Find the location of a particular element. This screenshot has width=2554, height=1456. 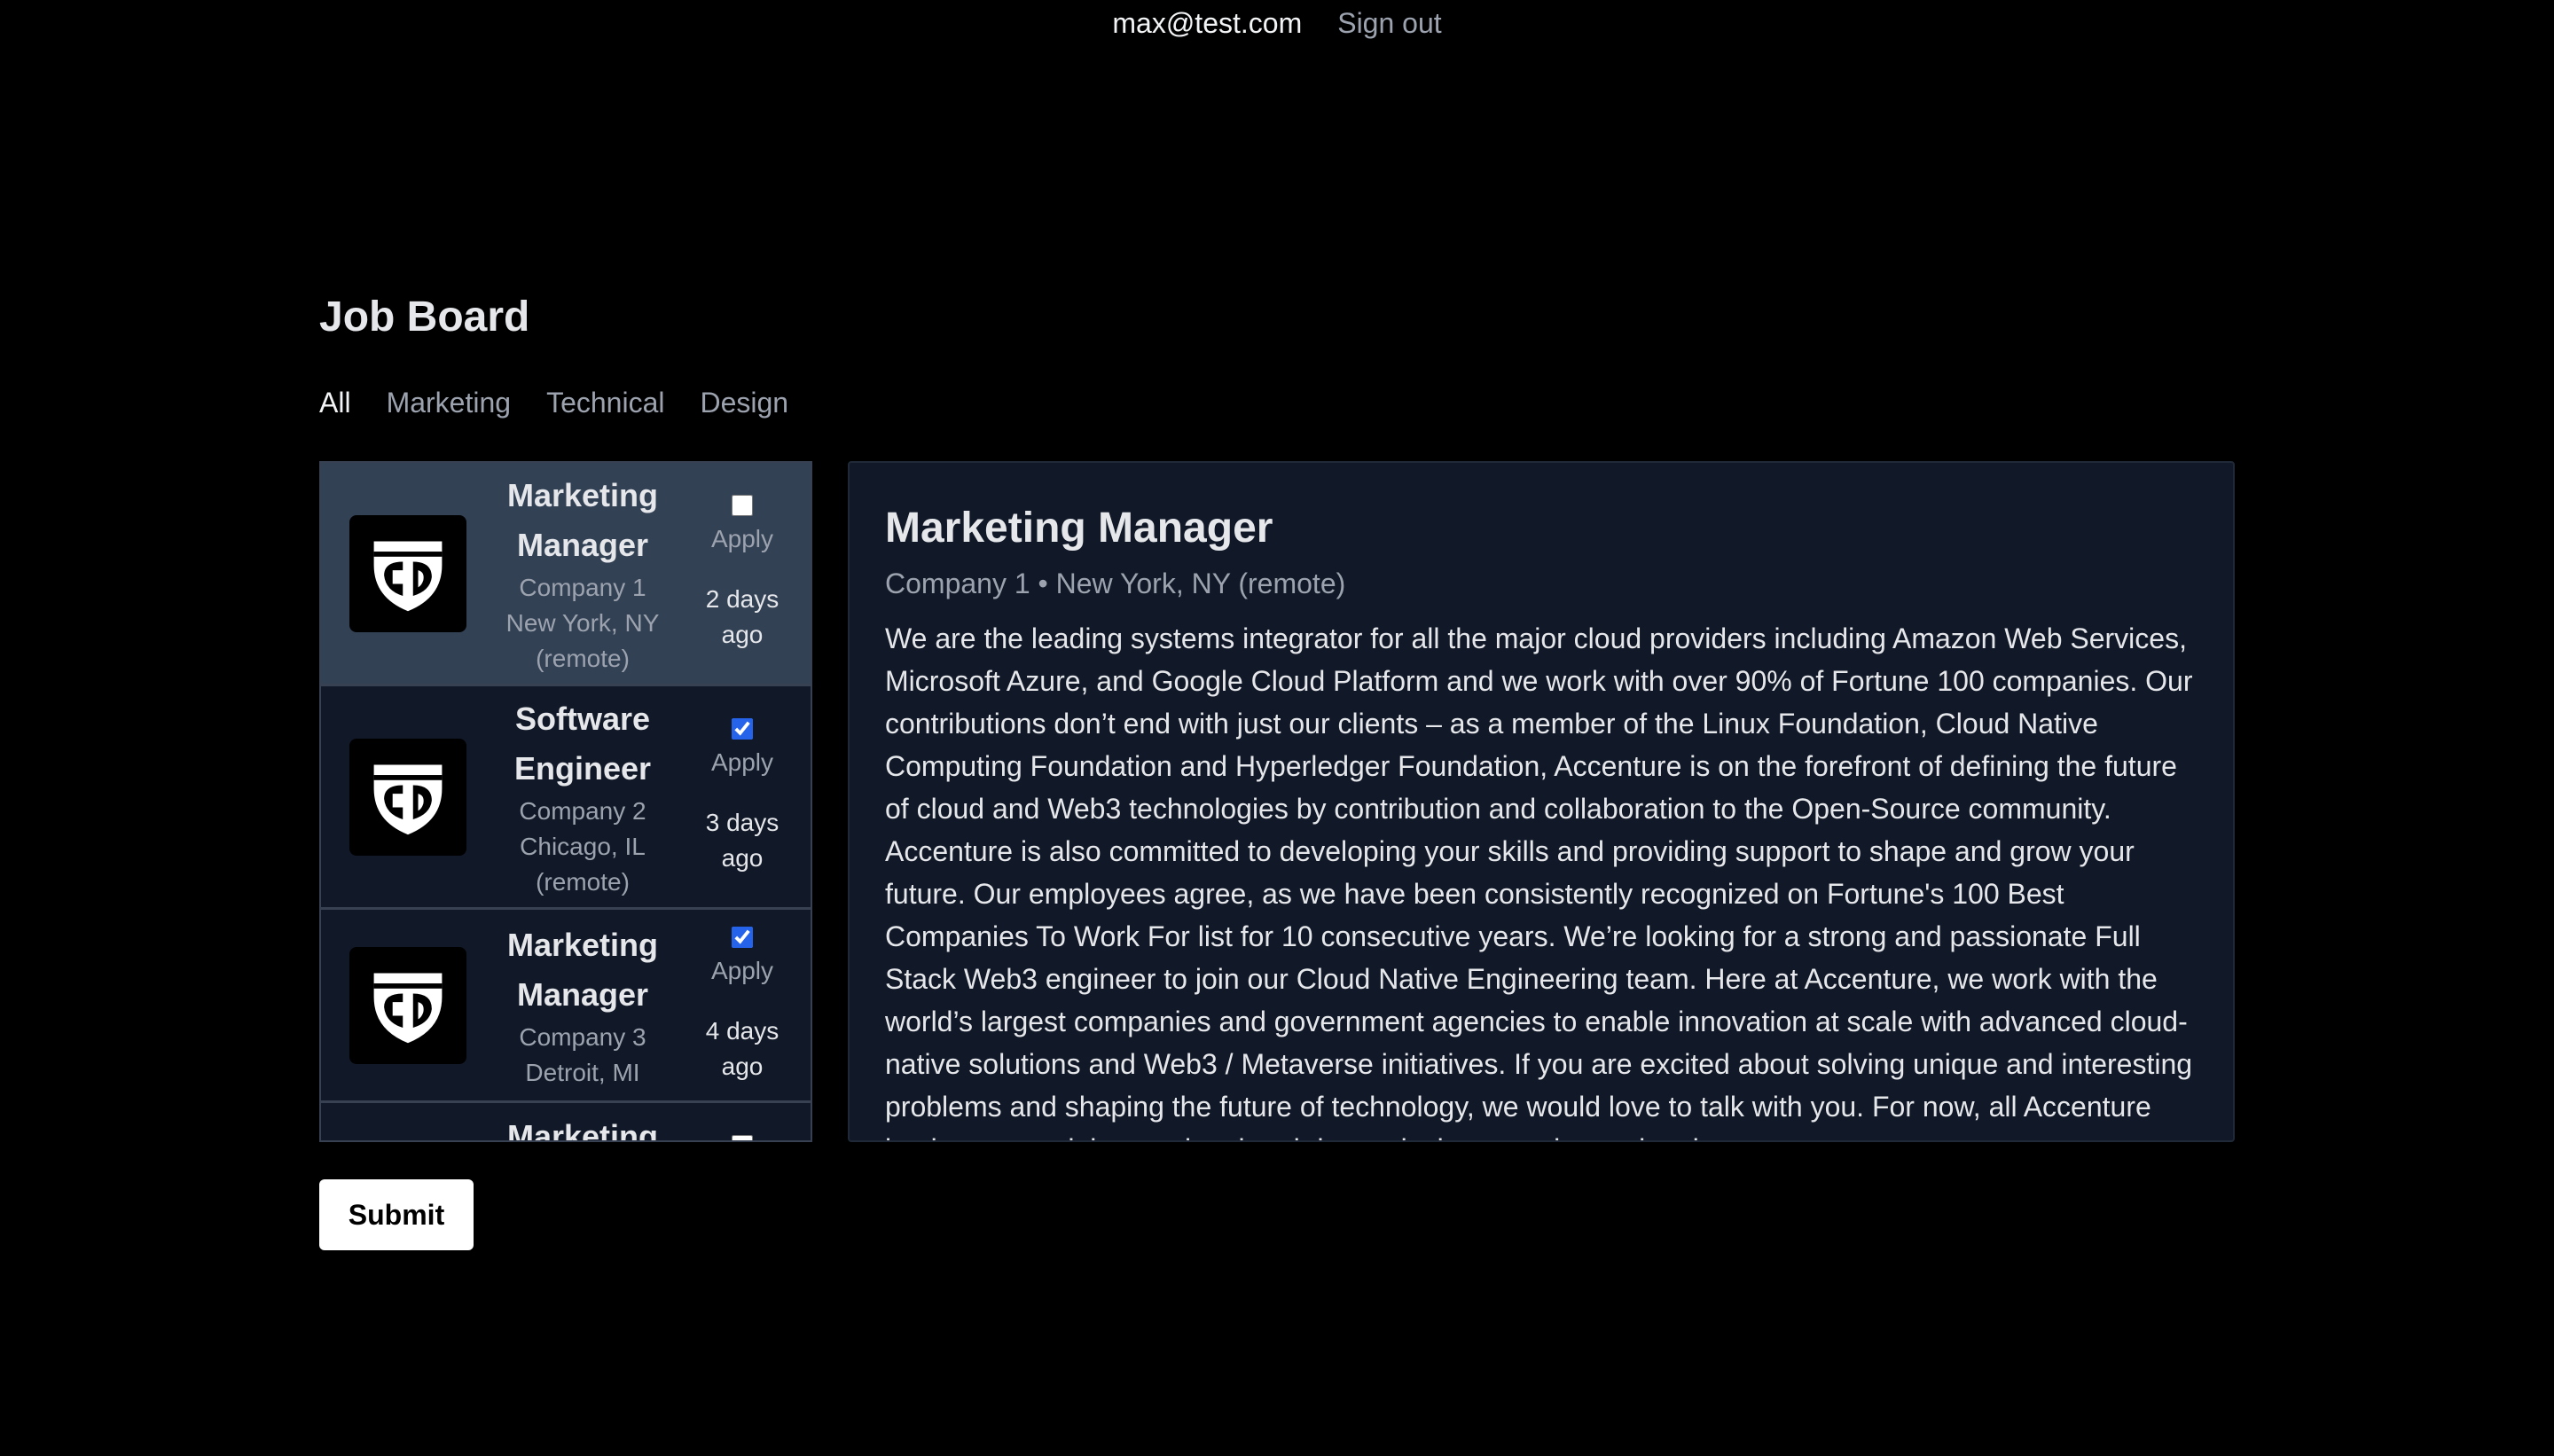

page-title: Job Board is located at coordinates (424, 317).